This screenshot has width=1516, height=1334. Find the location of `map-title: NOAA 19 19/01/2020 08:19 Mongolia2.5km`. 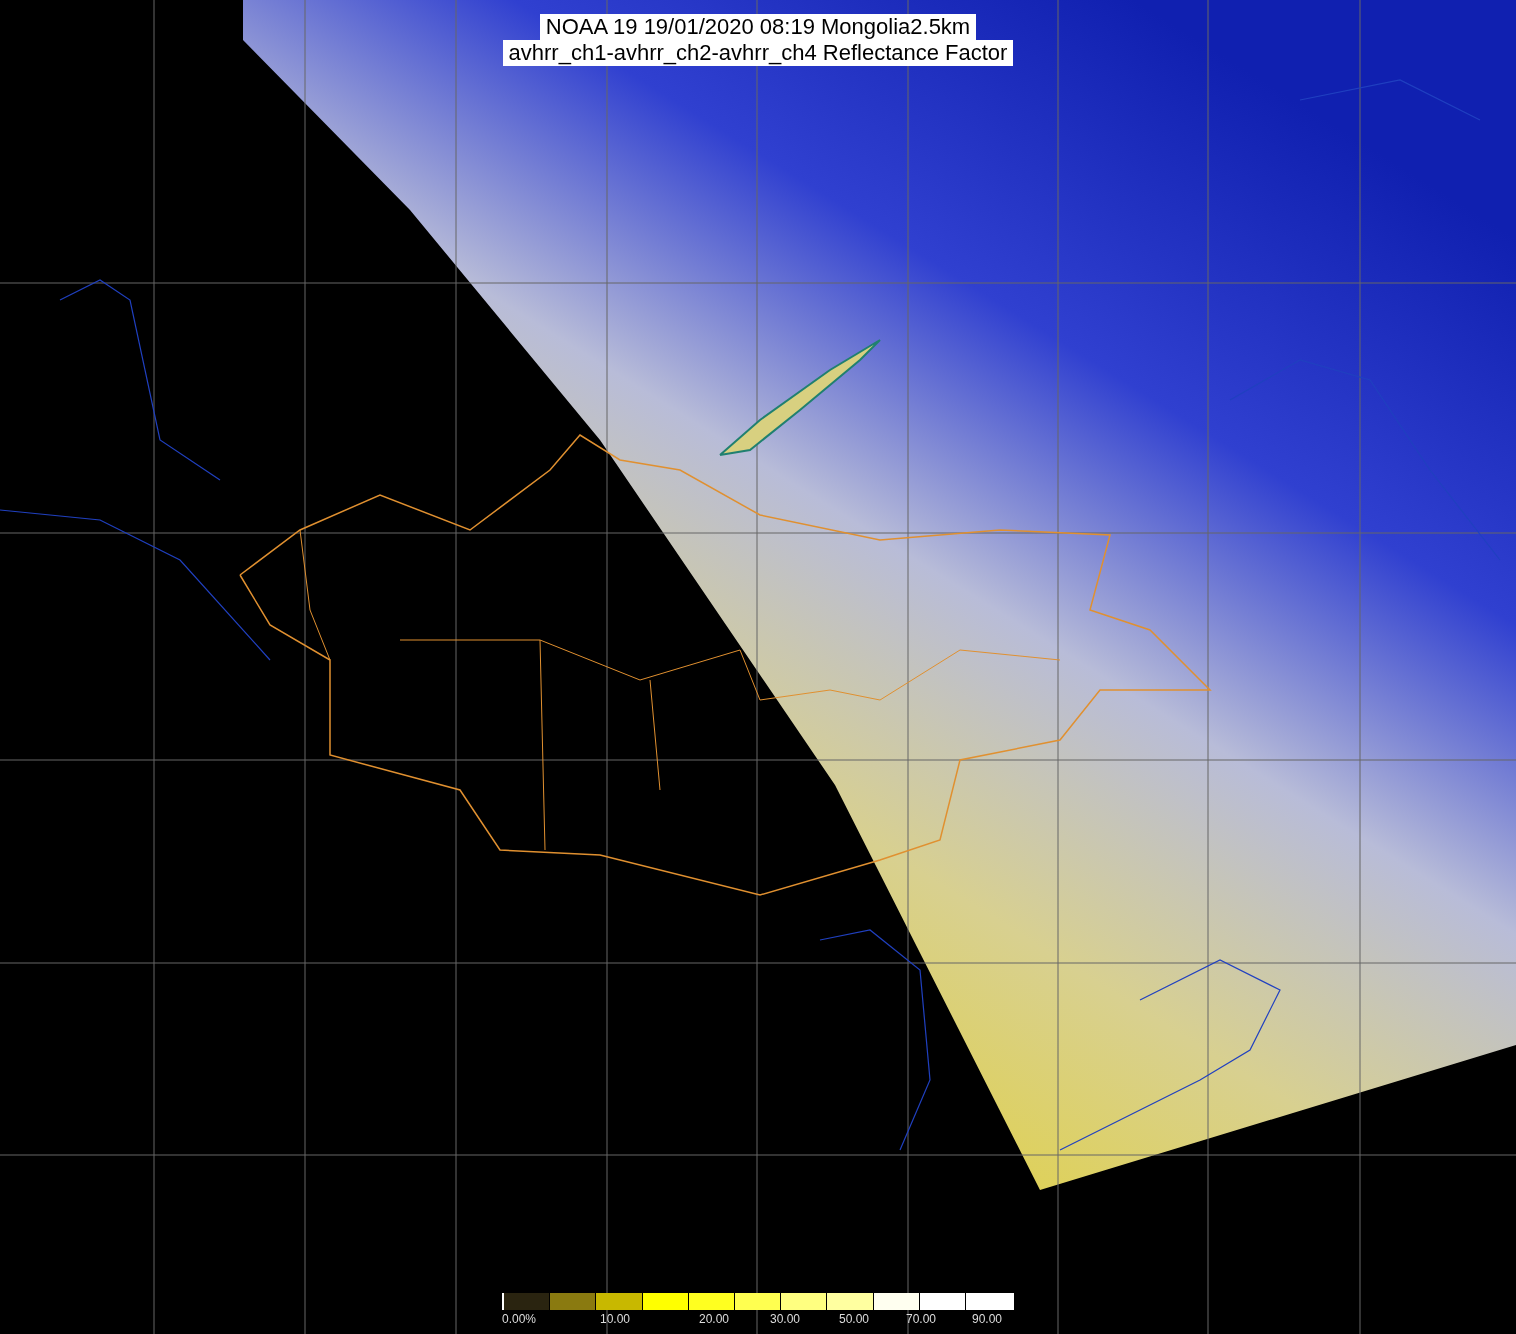

map-title: NOAA 19 19/01/2020 08:19 Mongolia2.5km is located at coordinates (758, 27).